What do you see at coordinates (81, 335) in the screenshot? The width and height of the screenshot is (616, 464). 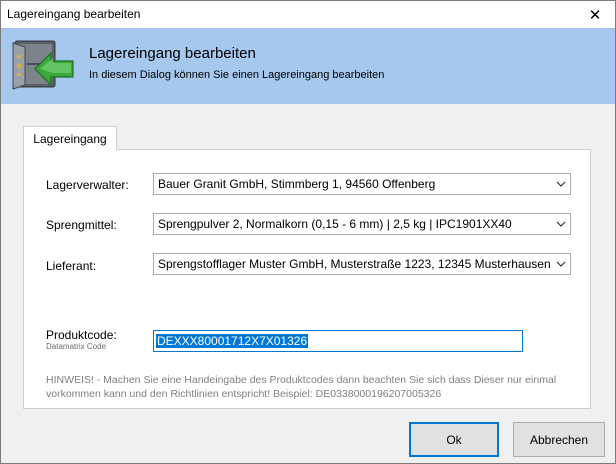 I see `produktcode-label: Produktcode:` at bounding box center [81, 335].